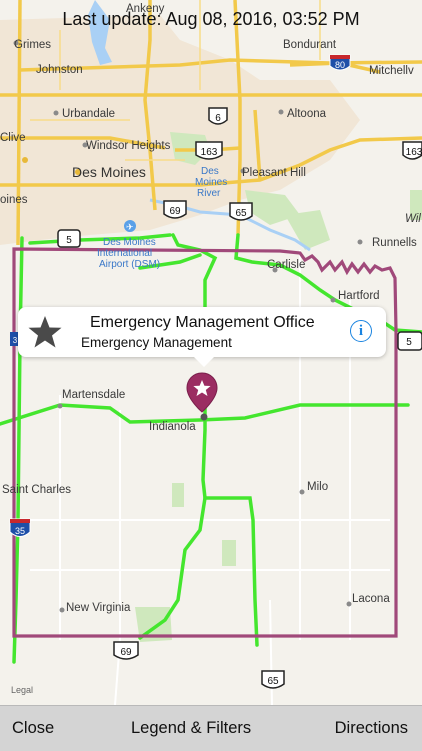  I want to click on callout-subtitle: Emergency Management, so click(156, 342).